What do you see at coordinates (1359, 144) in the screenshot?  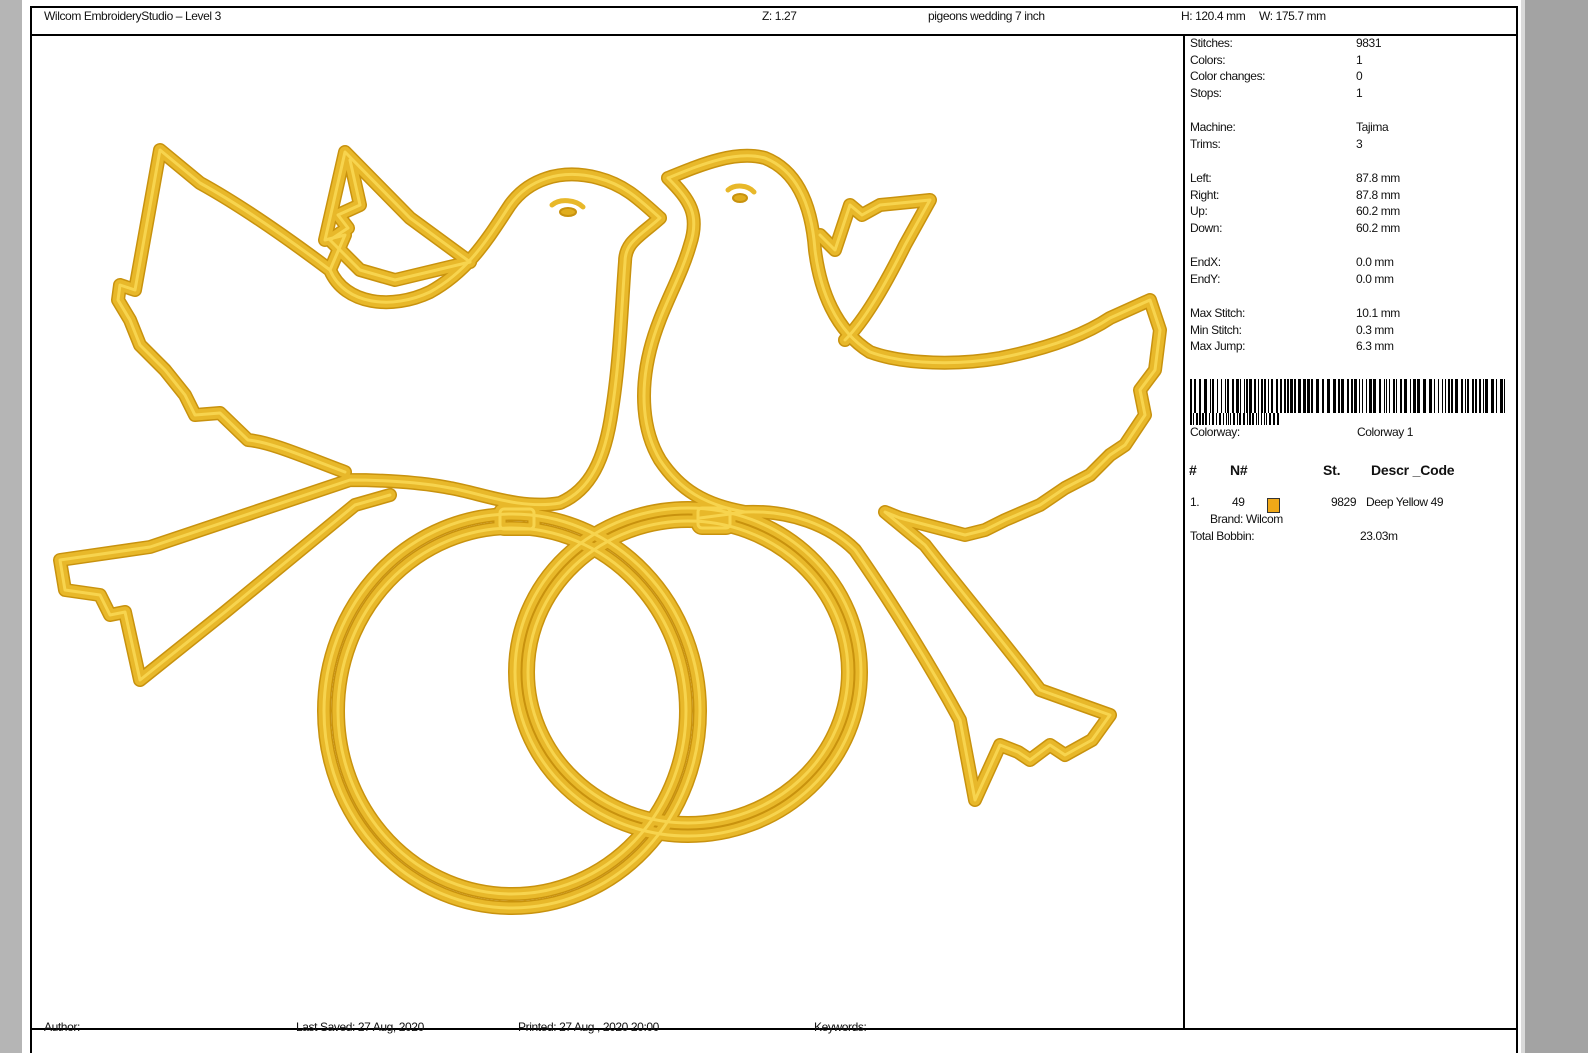 I see `stat-value: 3` at bounding box center [1359, 144].